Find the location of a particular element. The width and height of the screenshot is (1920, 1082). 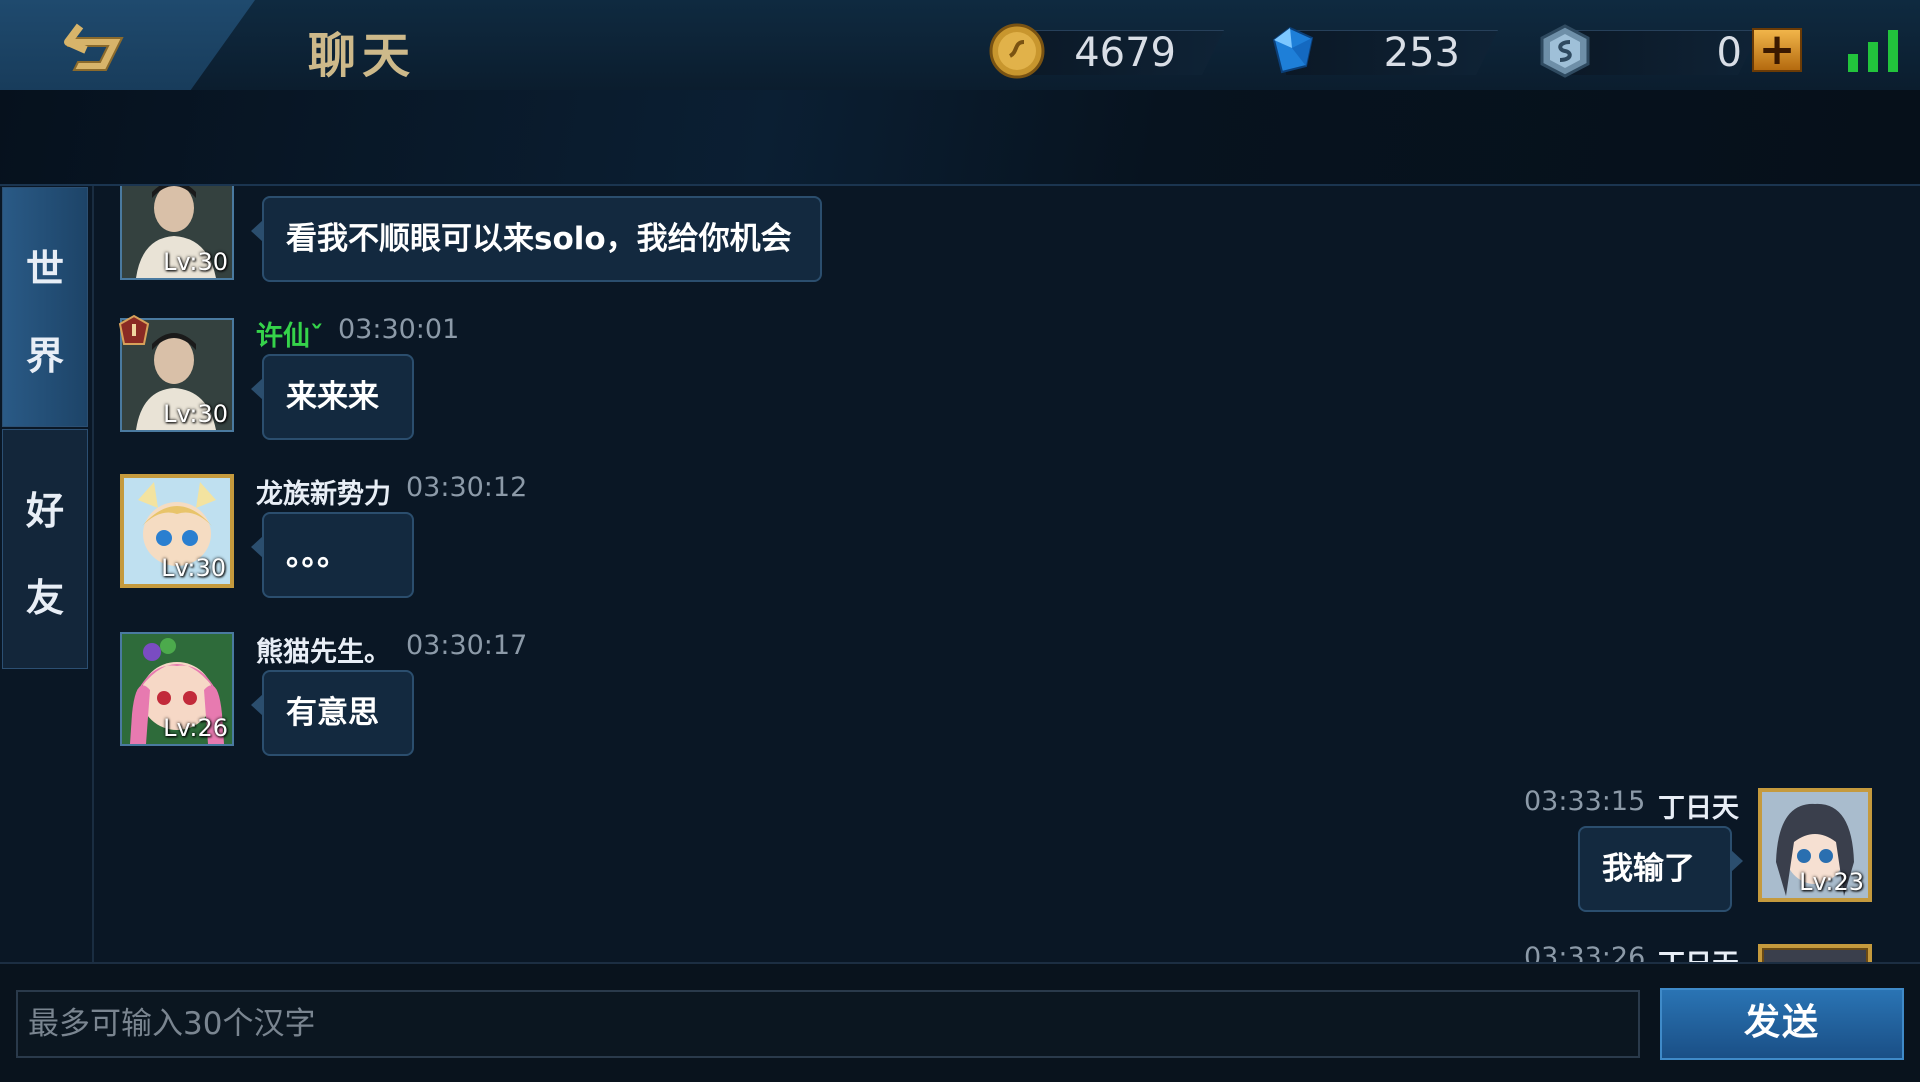

message-time: 03:33:15 is located at coordinates (1585, 801).